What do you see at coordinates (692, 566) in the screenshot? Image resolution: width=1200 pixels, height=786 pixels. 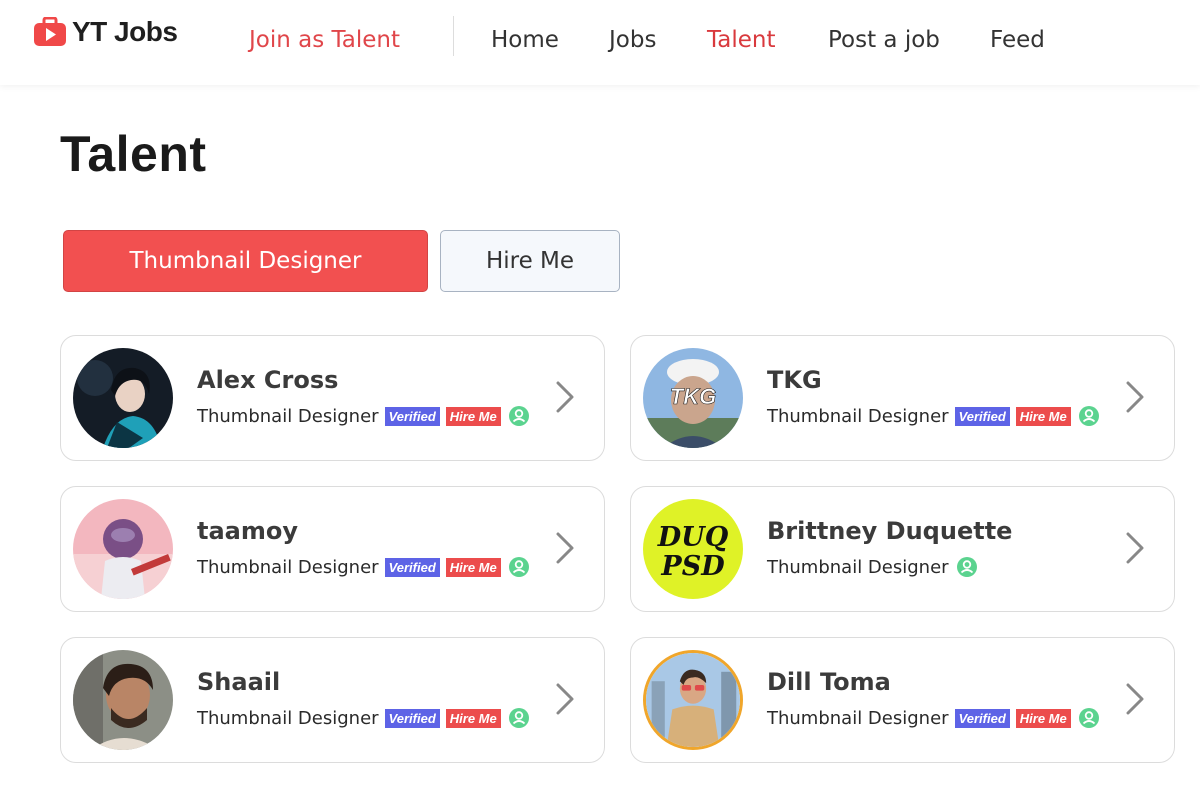 I see `svg-text: PSD` at bounding box center [692, 566].